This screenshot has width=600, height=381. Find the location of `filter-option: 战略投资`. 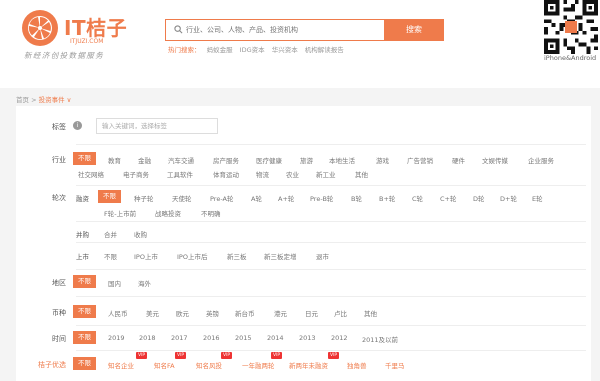

filter-option: 战略投资 is located at coordinates (168, 213).